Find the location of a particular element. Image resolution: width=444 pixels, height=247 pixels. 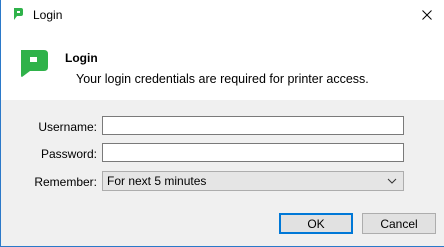

header-title: Login is located at coordinates (81, 58).